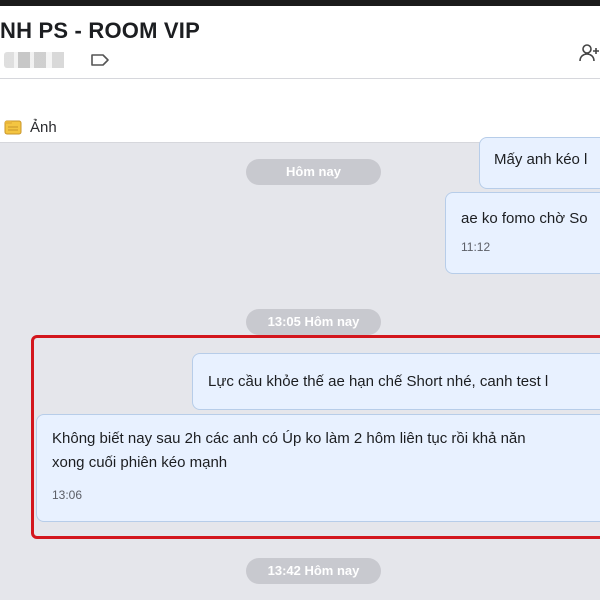 Image resolution: width=600 pixels, height=600 pixels. I want to click on message-bubble: Mấy anh kéo l, so click(539, 163).